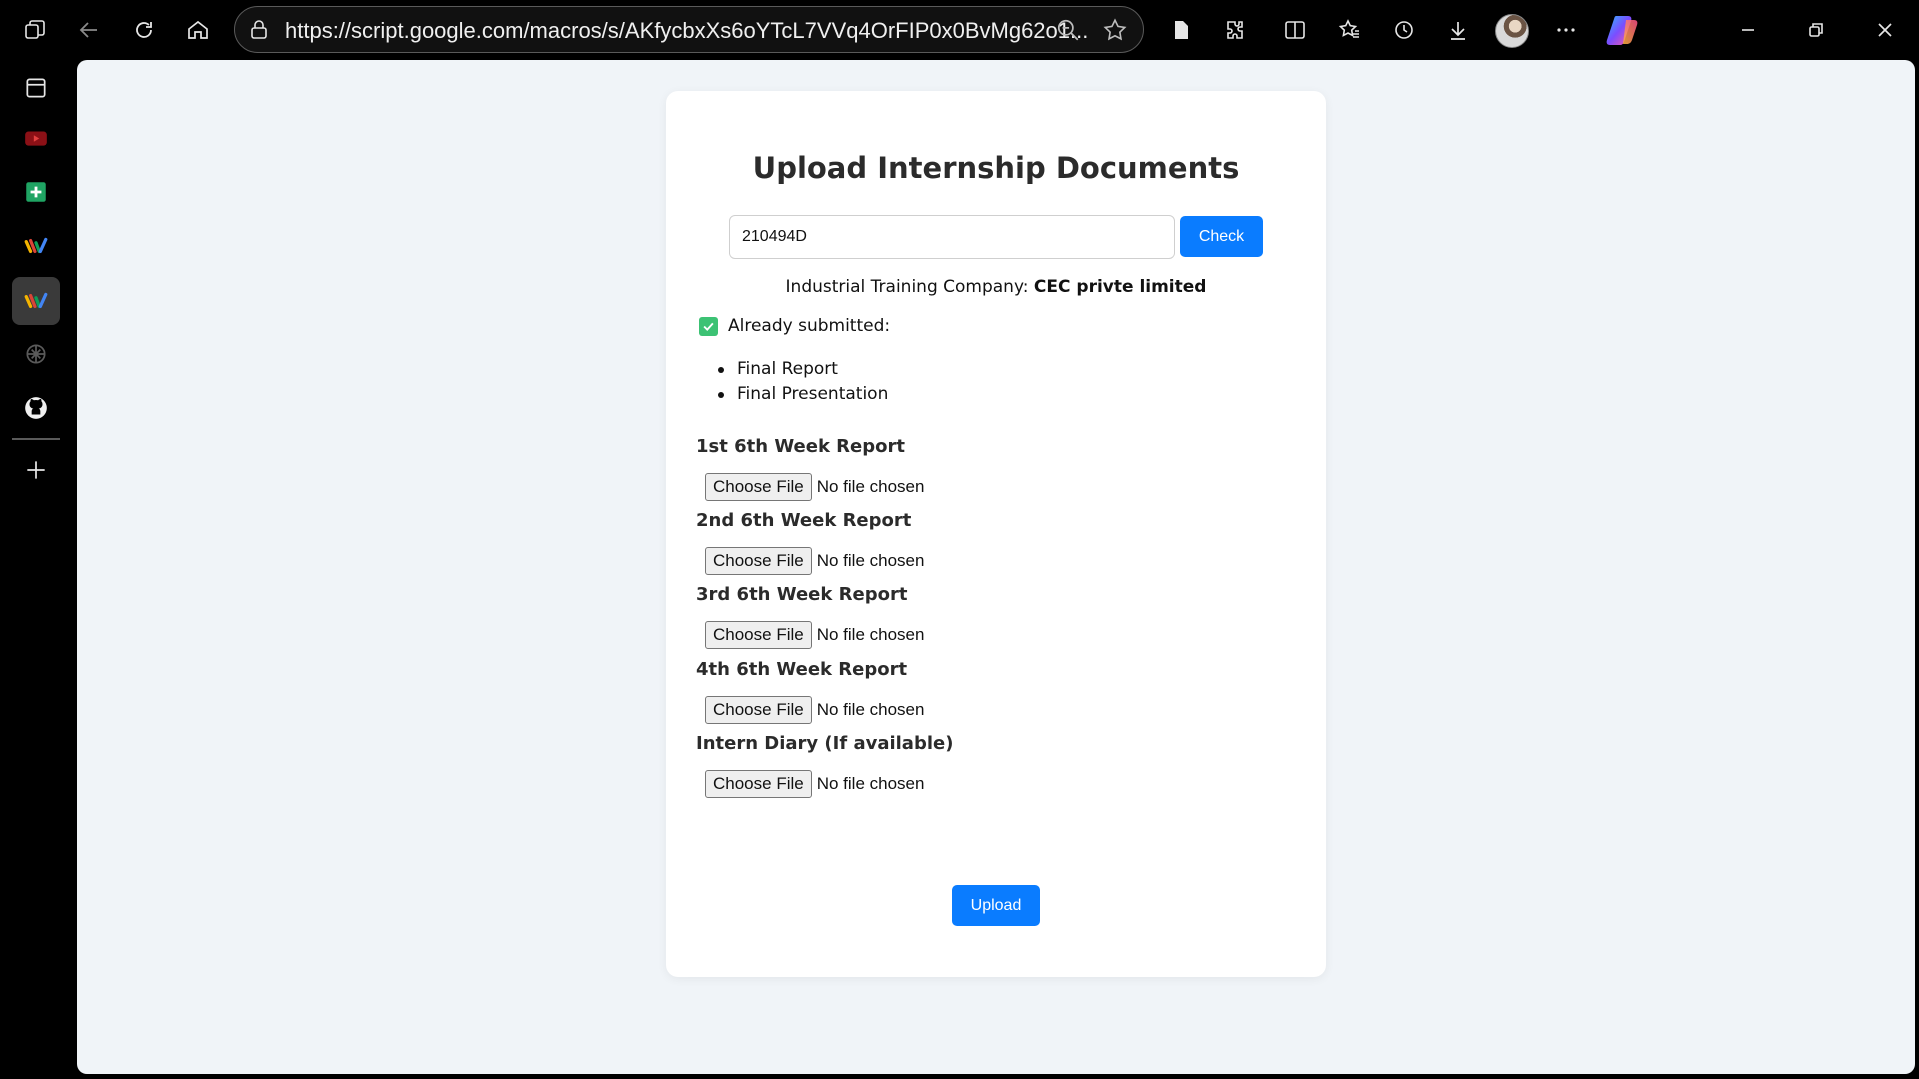 The height and width of the screenshot is (1079, 1919). I want to click on minimize-icon, so click(1748, 30).